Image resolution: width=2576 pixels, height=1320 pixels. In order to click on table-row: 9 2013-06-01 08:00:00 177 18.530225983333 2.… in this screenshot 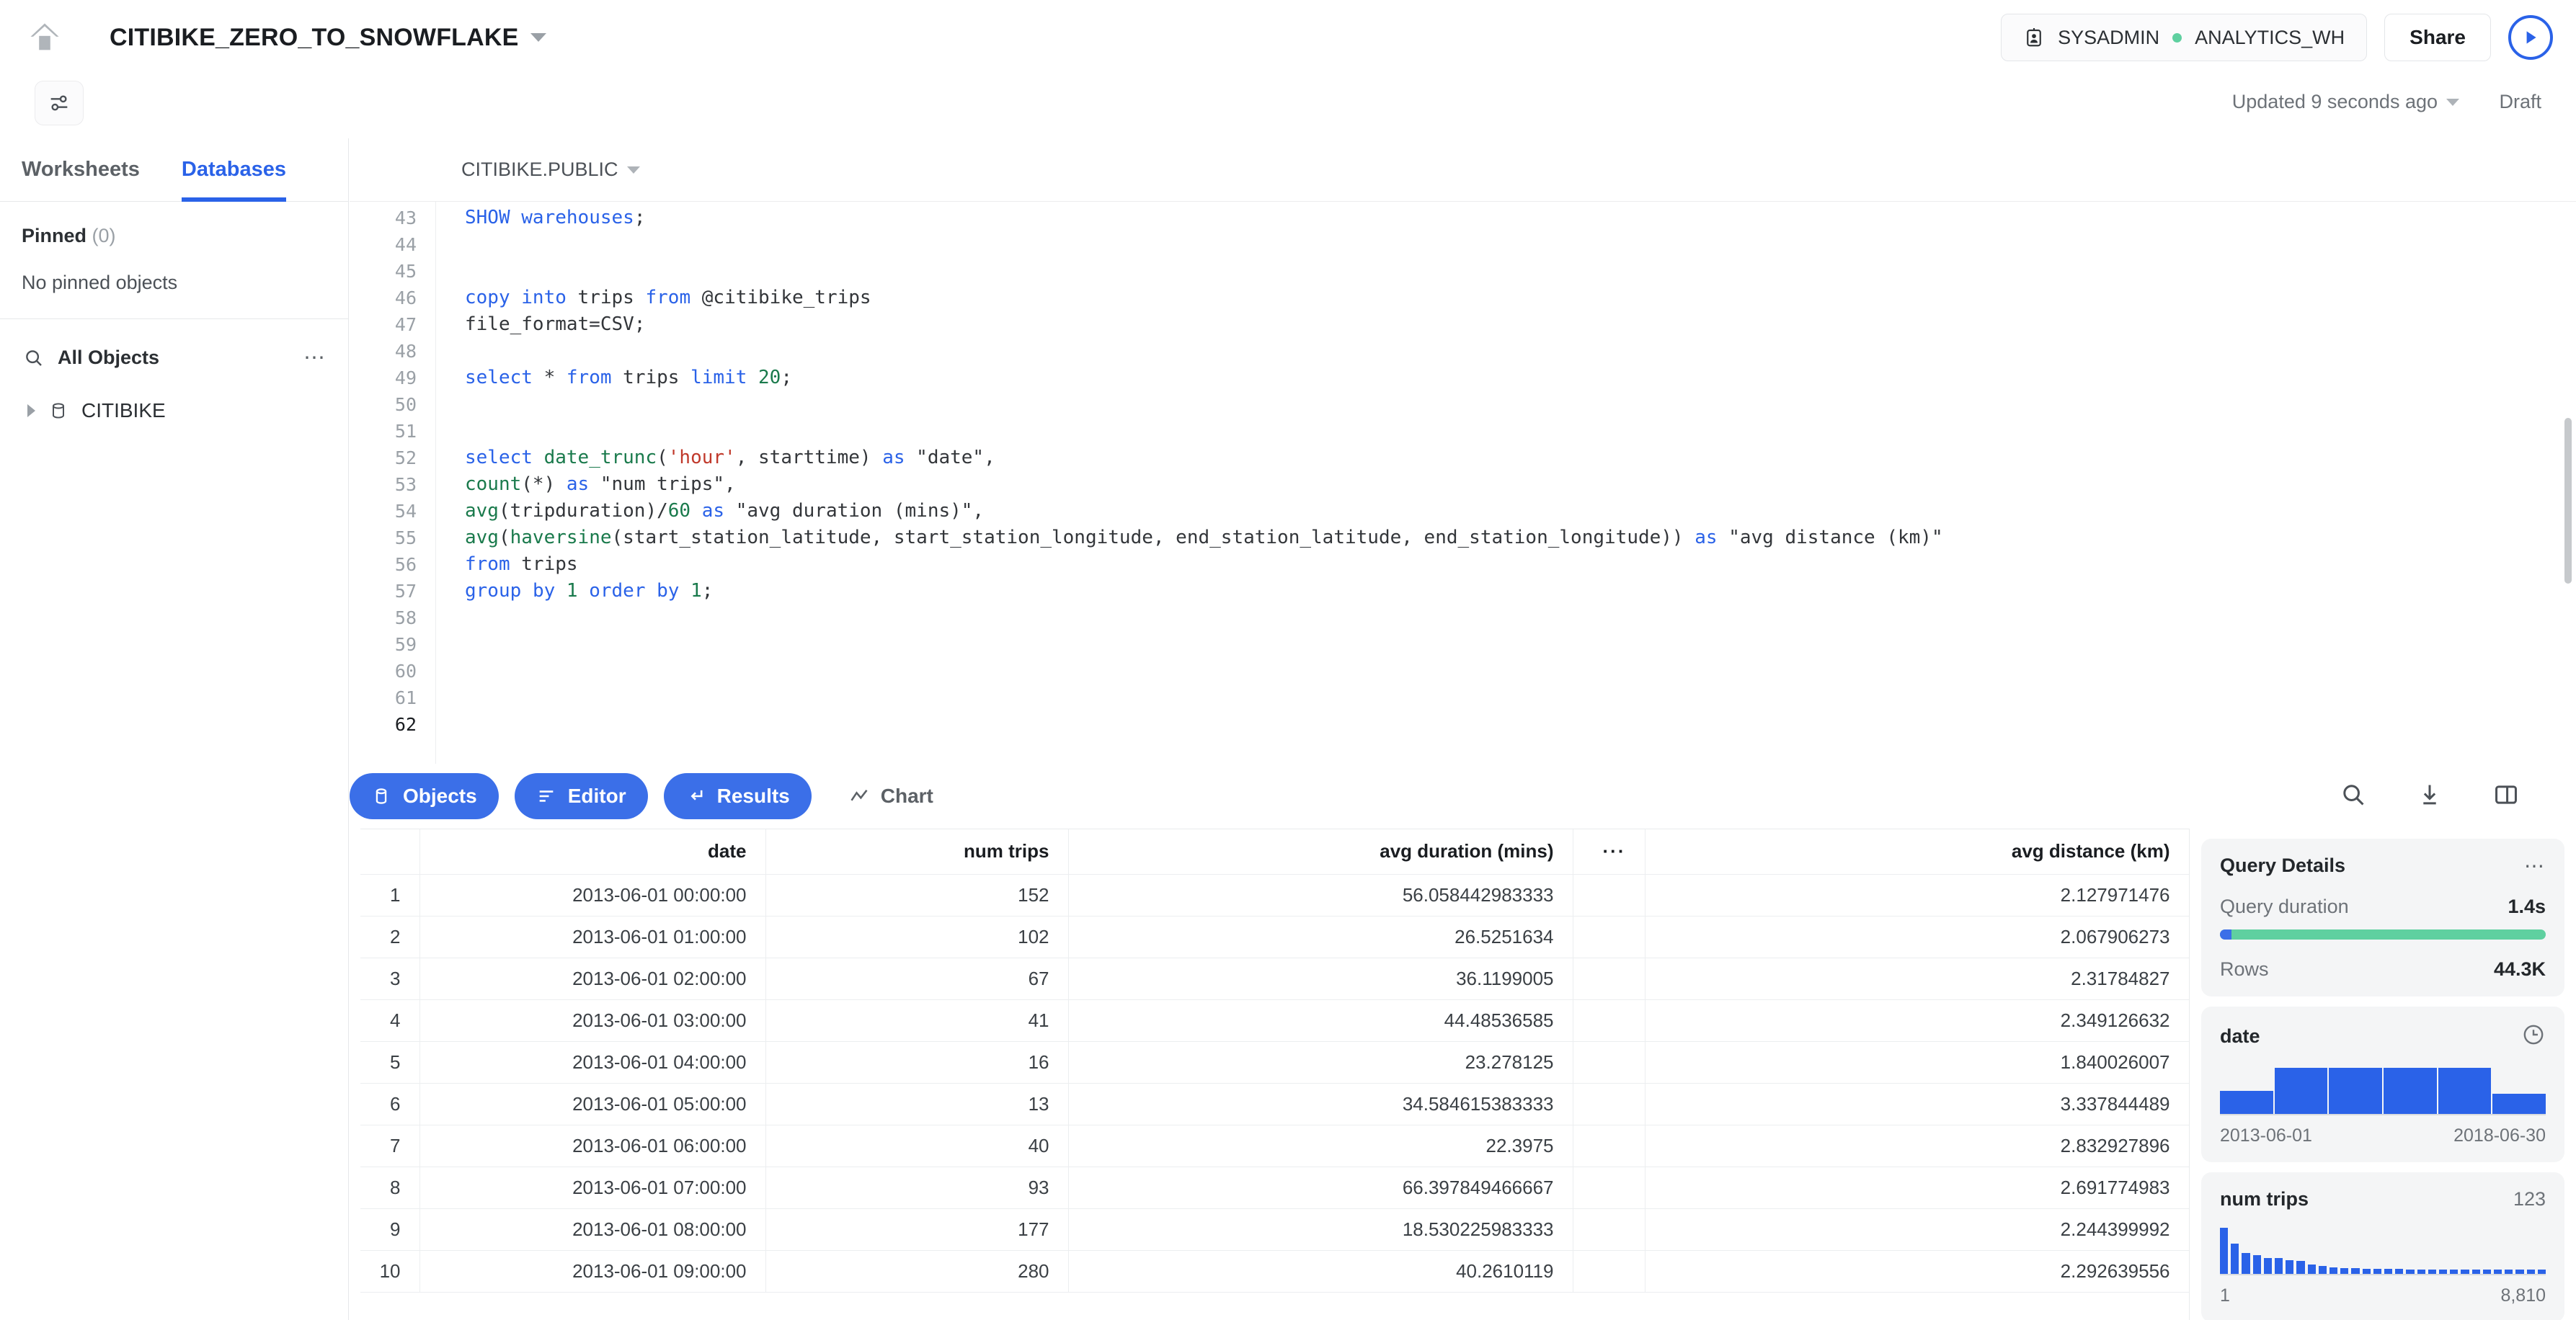, I will do `click(1274, 1229)`.